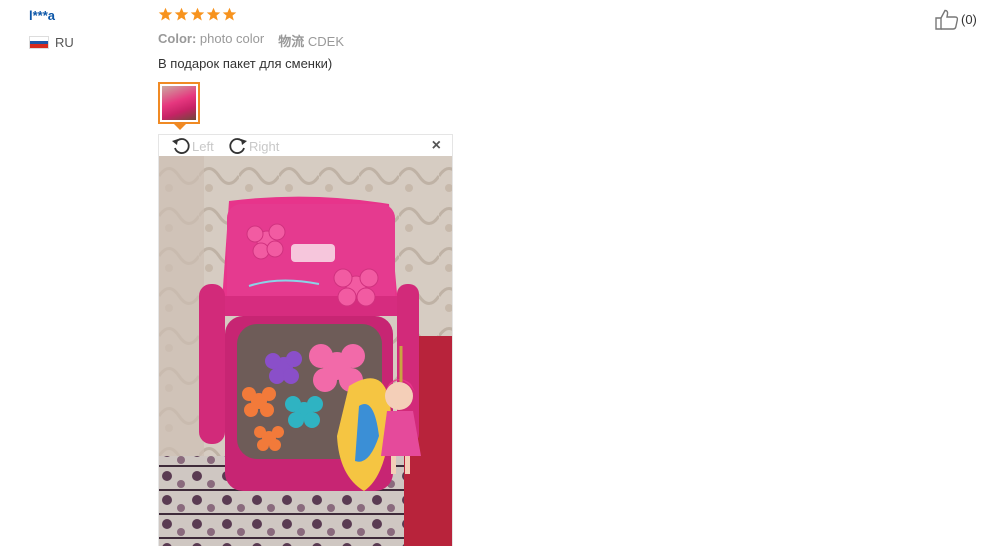 The width and height of the screenshot is (1000, 549). I want to click on rotate-right-icon, so click(238, 146).